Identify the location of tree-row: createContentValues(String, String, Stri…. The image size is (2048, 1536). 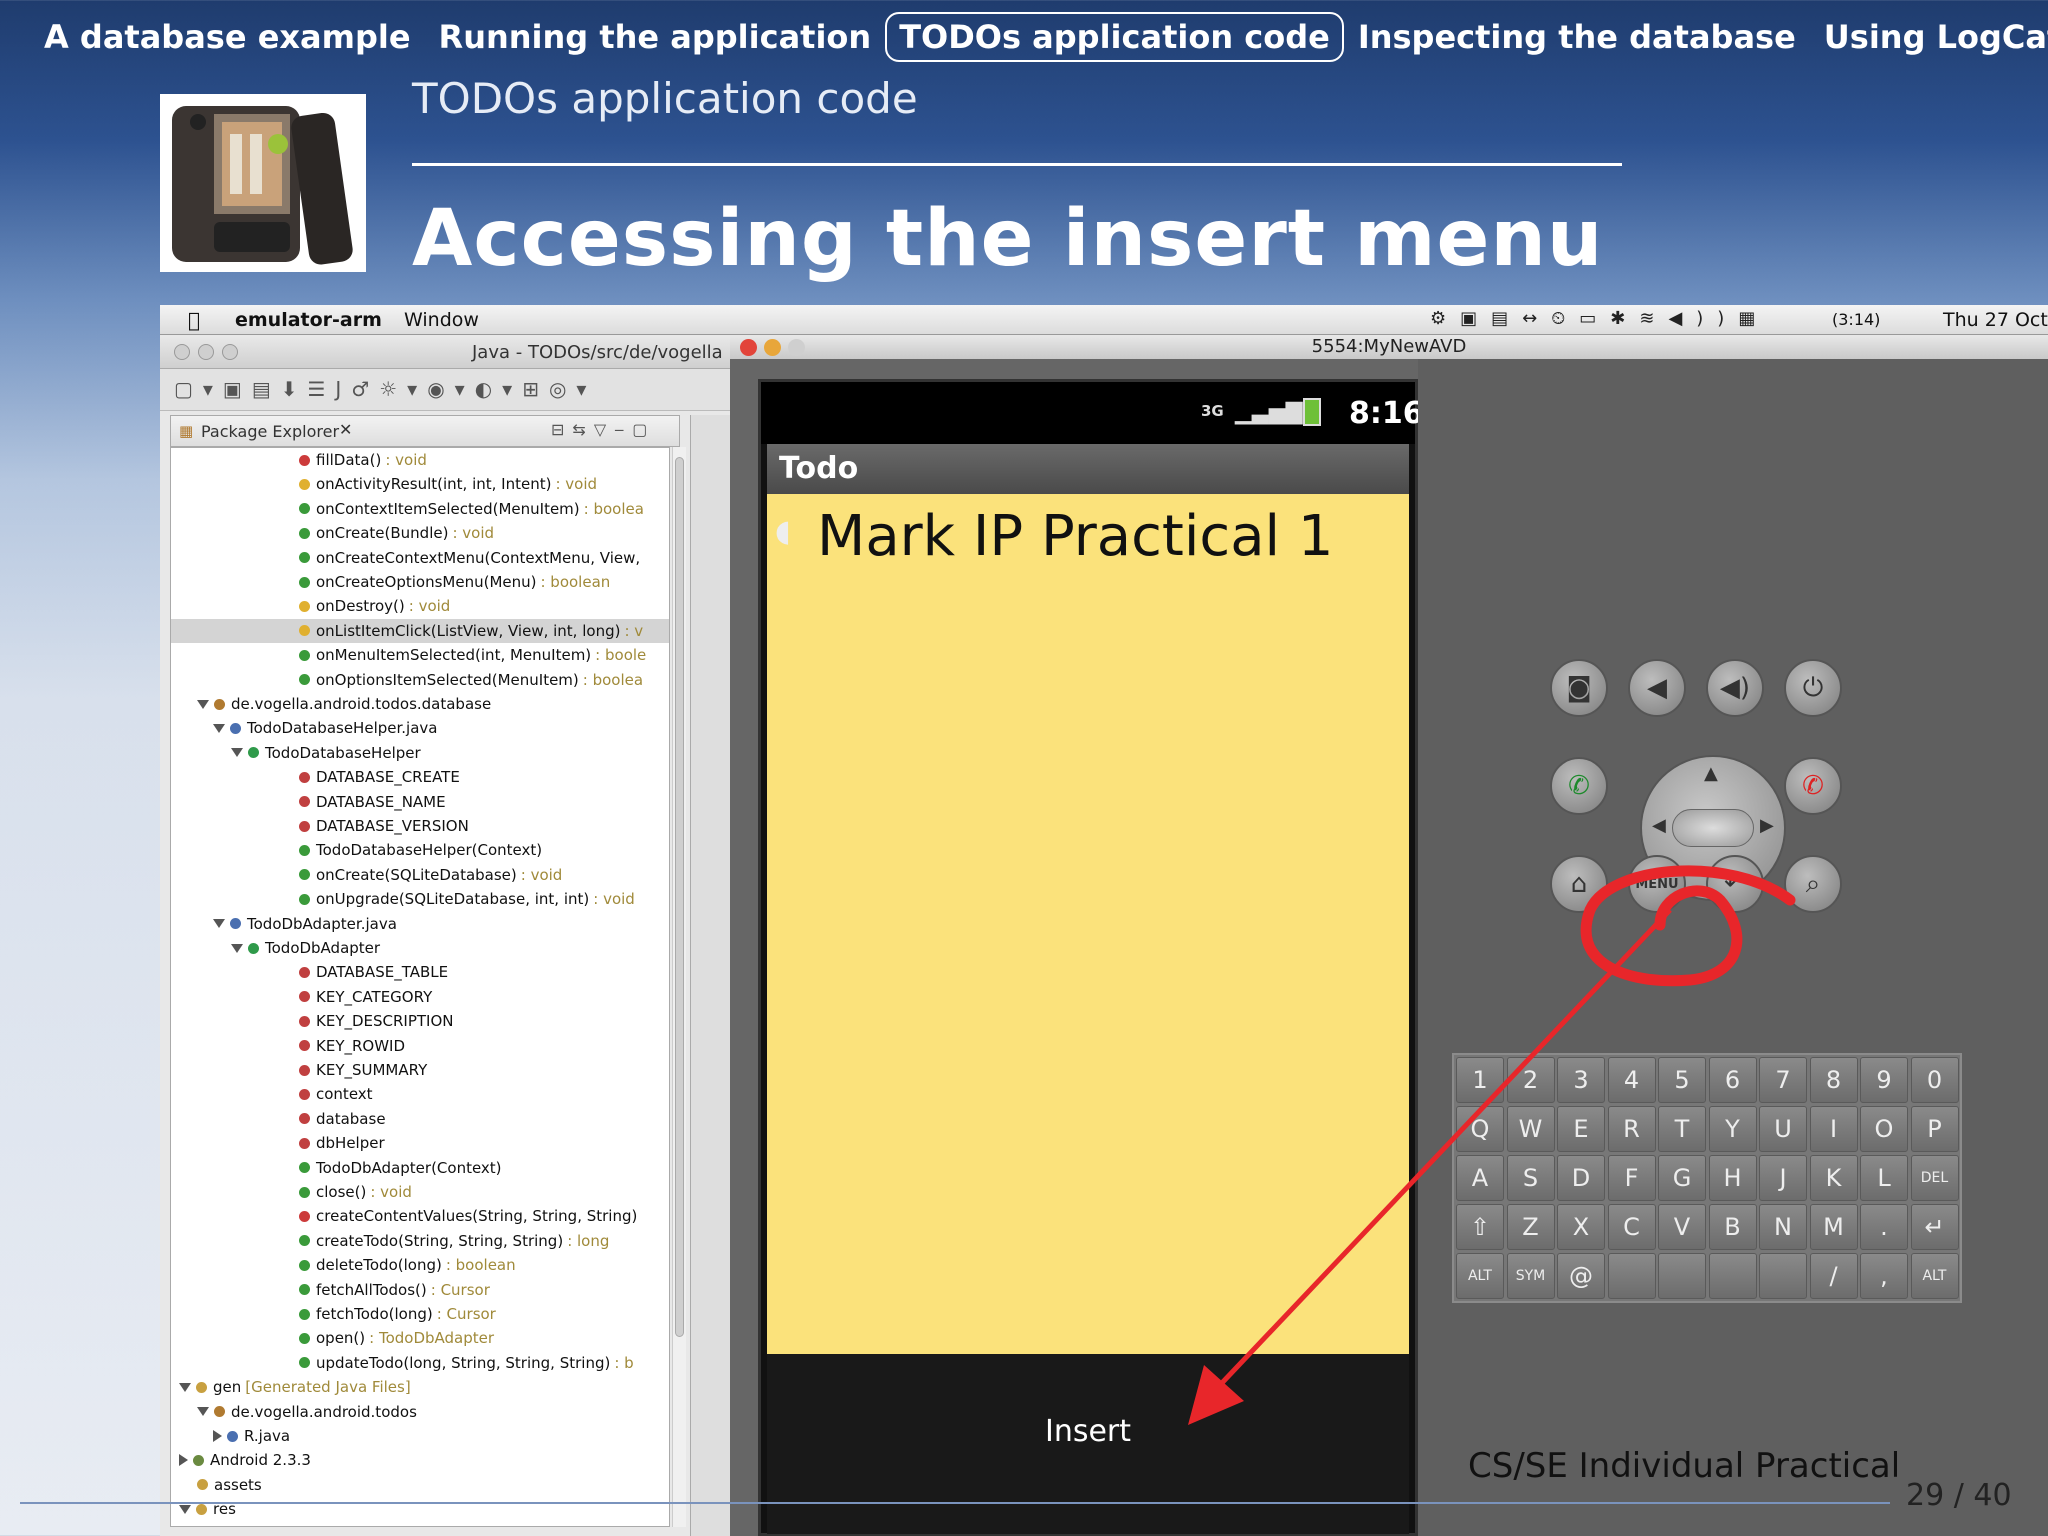
(420, 1216).